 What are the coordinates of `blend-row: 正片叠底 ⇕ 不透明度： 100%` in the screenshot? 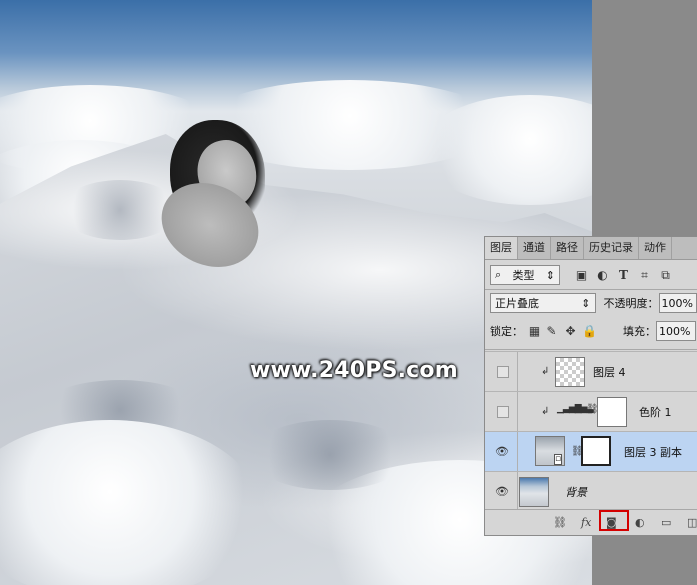 It's located at (593, 303).